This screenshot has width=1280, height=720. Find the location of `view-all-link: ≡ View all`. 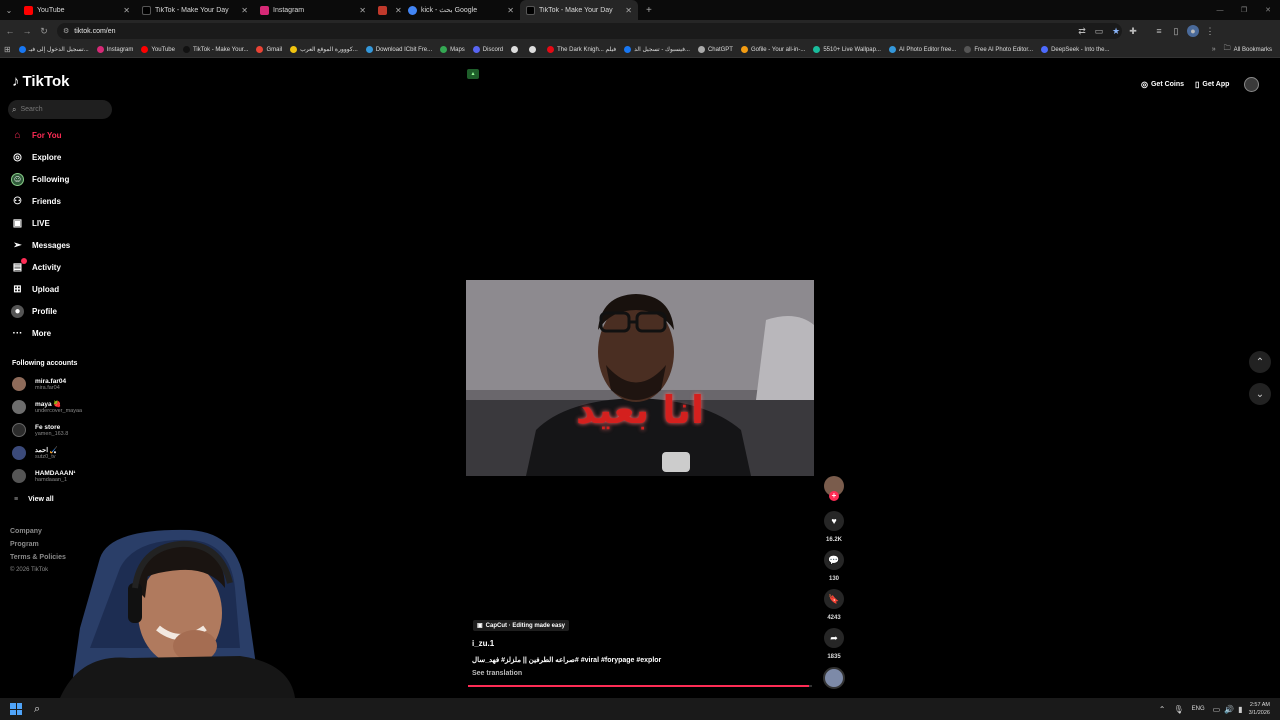

view-all-link: ≡ View all is located at coordinates (34, 499).